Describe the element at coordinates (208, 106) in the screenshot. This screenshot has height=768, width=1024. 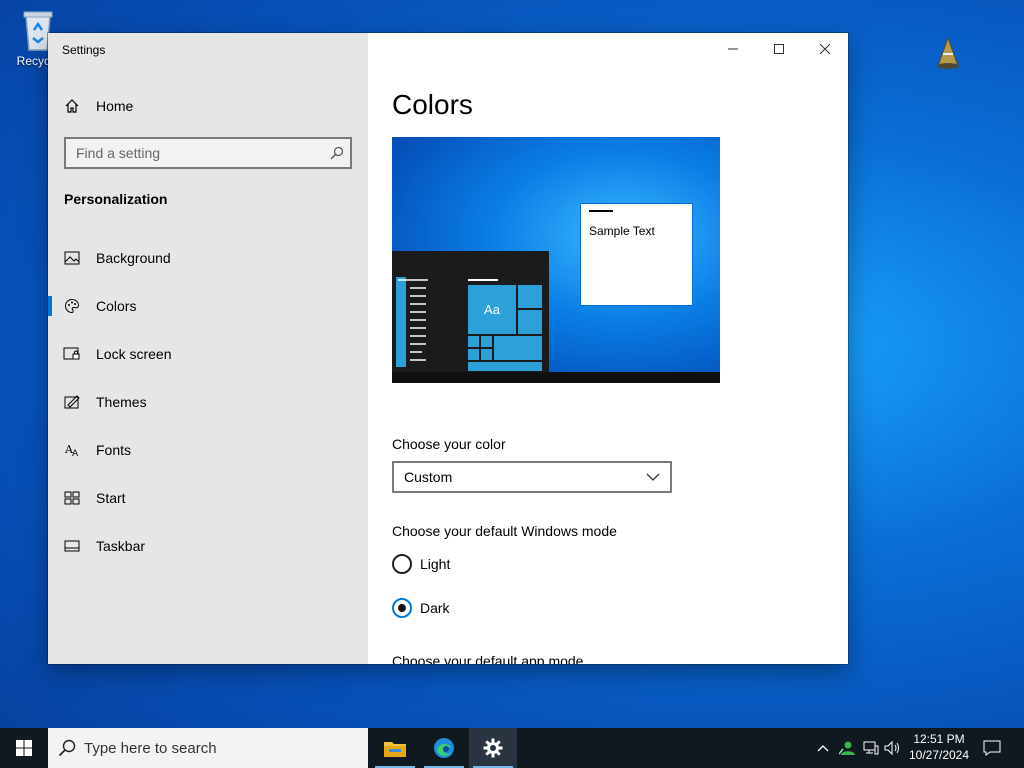
I see `nav-home: Home` at that location.